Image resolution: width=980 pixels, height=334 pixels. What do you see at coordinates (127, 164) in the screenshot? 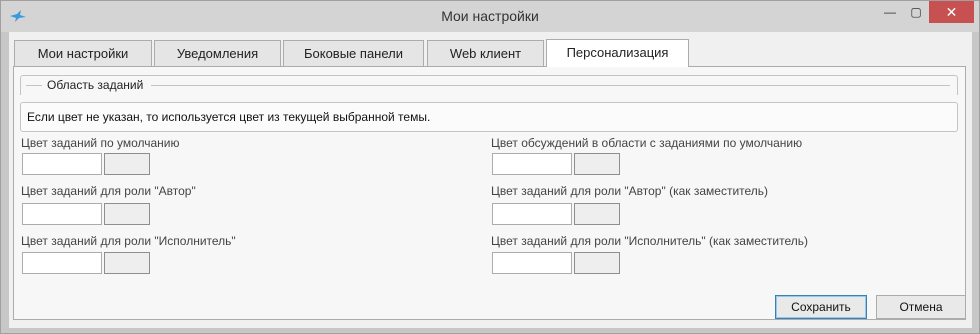
I see `default-task-color-picker` at bounding box center [127, 164].